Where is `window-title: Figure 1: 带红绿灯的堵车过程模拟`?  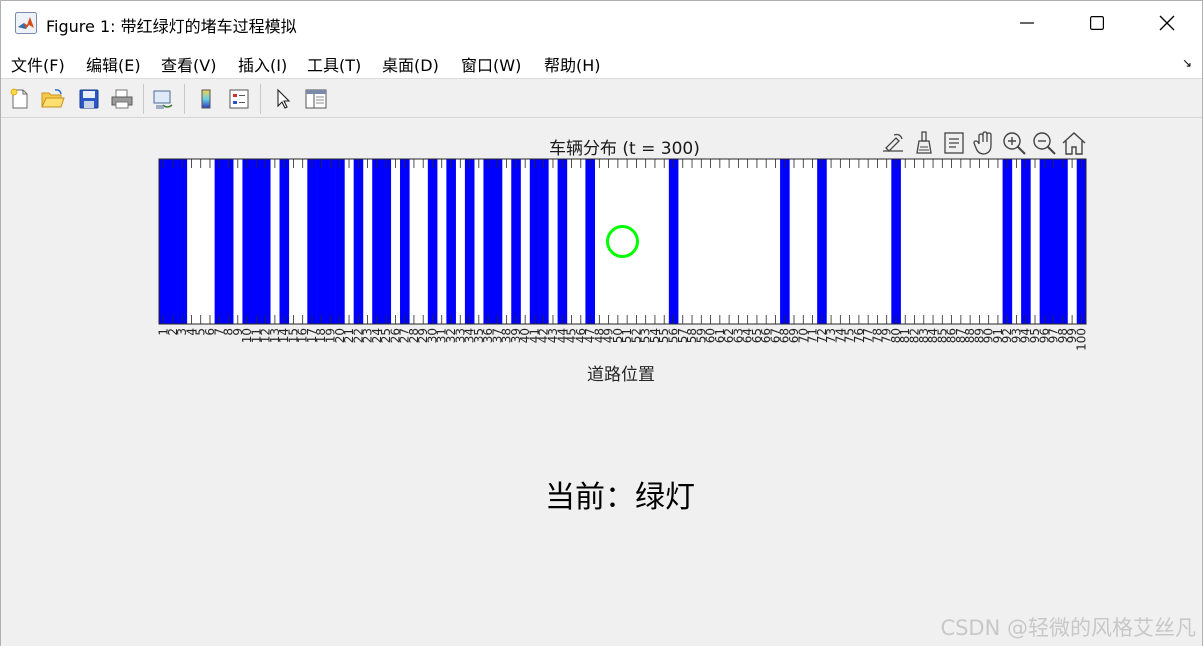
window-title: Figure 1: 带红绿灯的堵车过程模拟 is located at coordinates (171, 26).